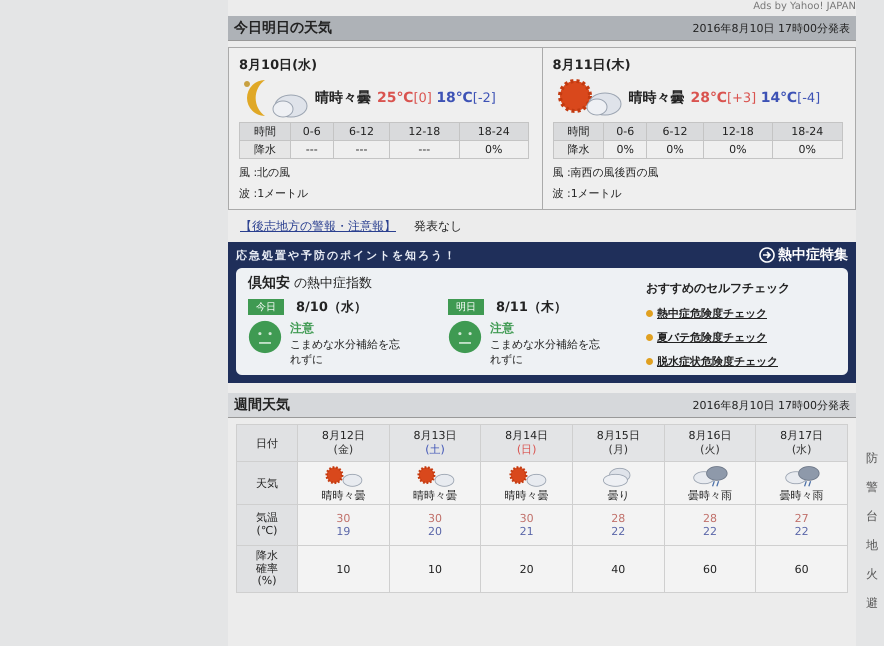 This screenshot has height=646, width=884. What do you see at coordinates (267, 569) in the screenshot?
I see `row-header: 降水確率(%)` at bounding box center [267, 569].